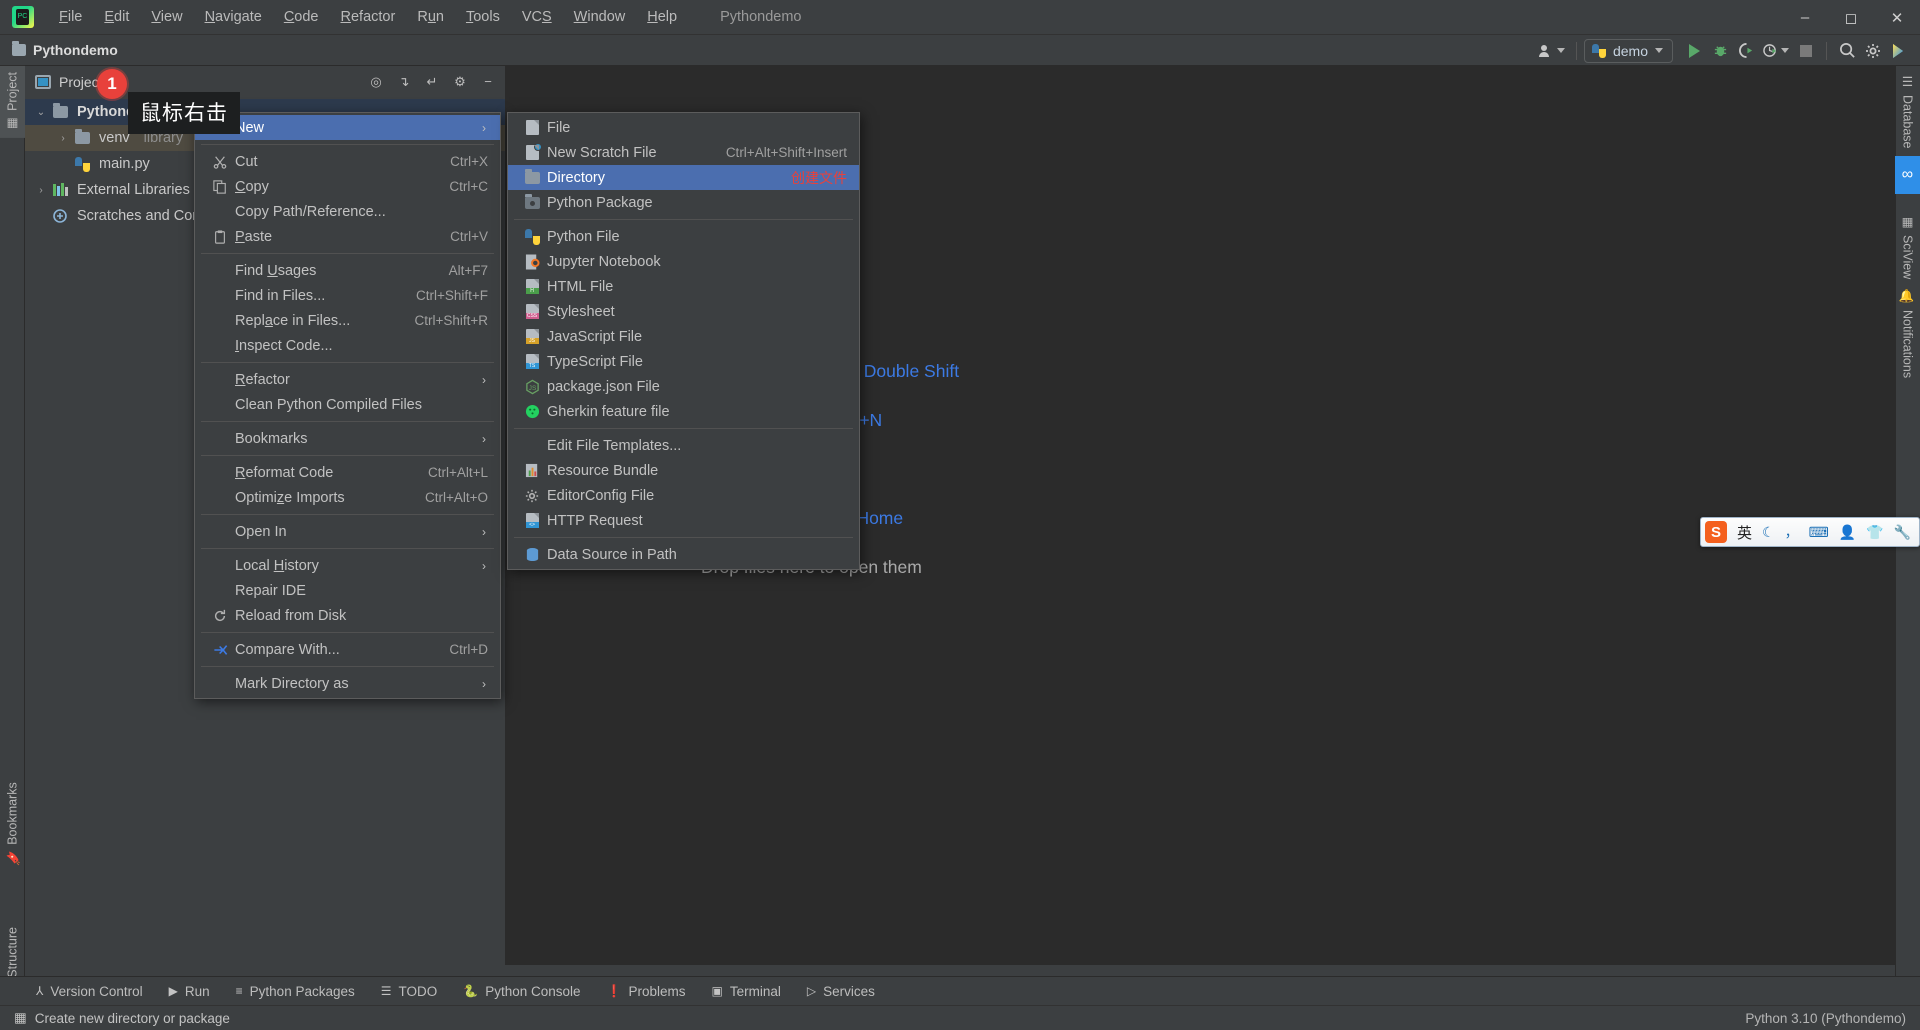  What do you see at coordinates (376, 82) in the screenshot?
I see `select-opened-file-icon: ◎` at bounding box center [376, 82].